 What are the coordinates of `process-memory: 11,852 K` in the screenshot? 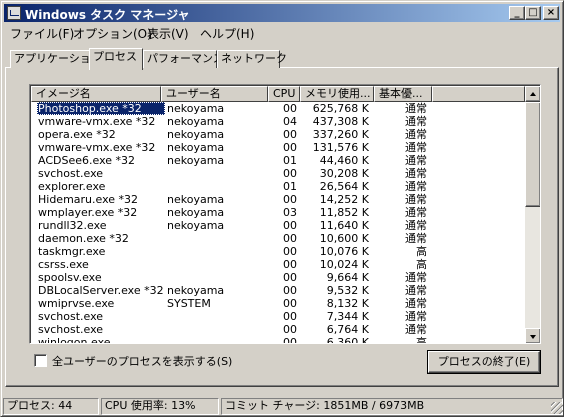 It's located at (344, 212).